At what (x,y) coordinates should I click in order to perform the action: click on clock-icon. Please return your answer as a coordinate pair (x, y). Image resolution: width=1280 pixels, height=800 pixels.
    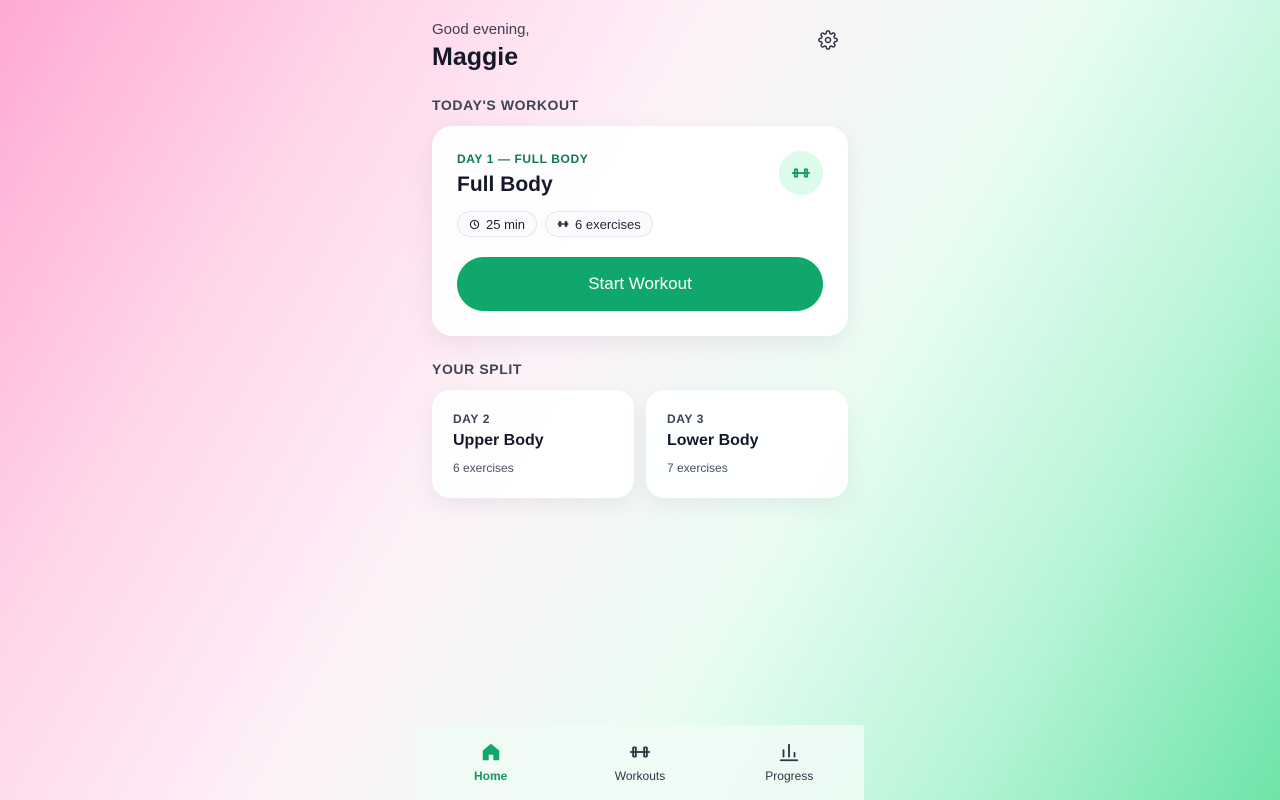
    Looking at the image, I should click on (474, 224).